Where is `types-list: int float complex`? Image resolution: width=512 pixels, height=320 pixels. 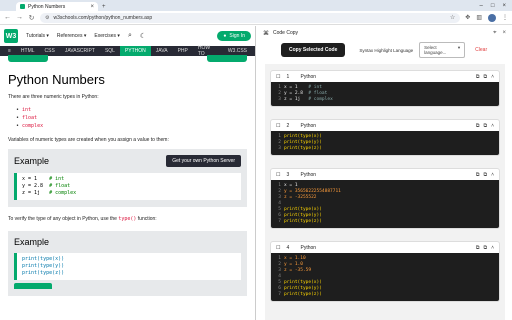 types-list: int float complex is located at coordinates (131, 118).